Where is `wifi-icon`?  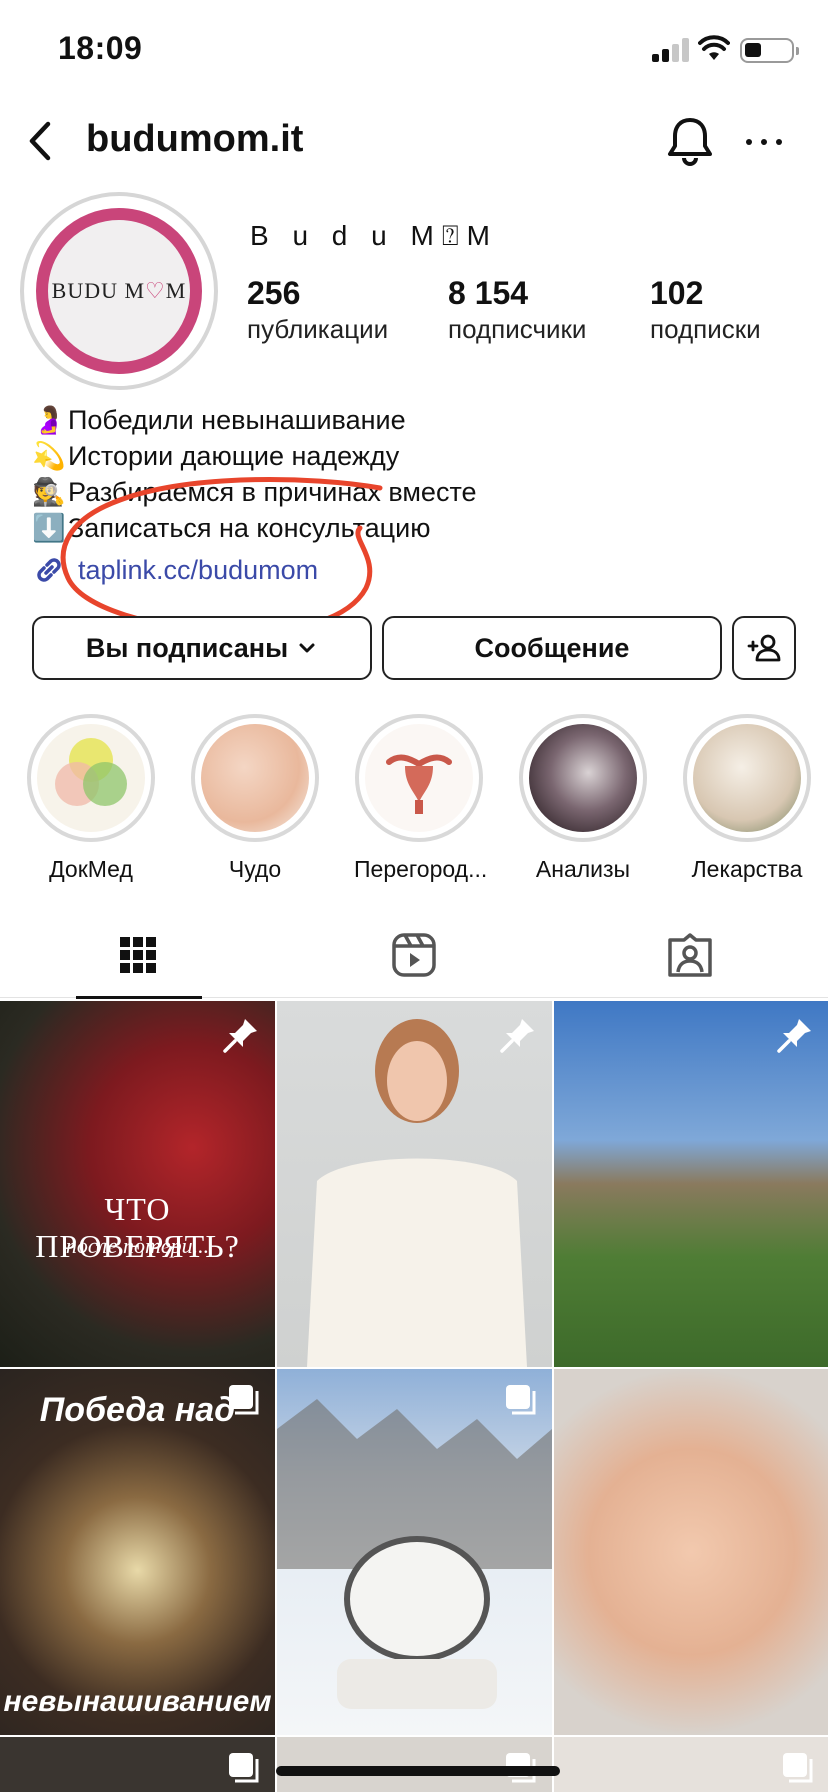 wifi-icon is located at coordinates (714, 47).